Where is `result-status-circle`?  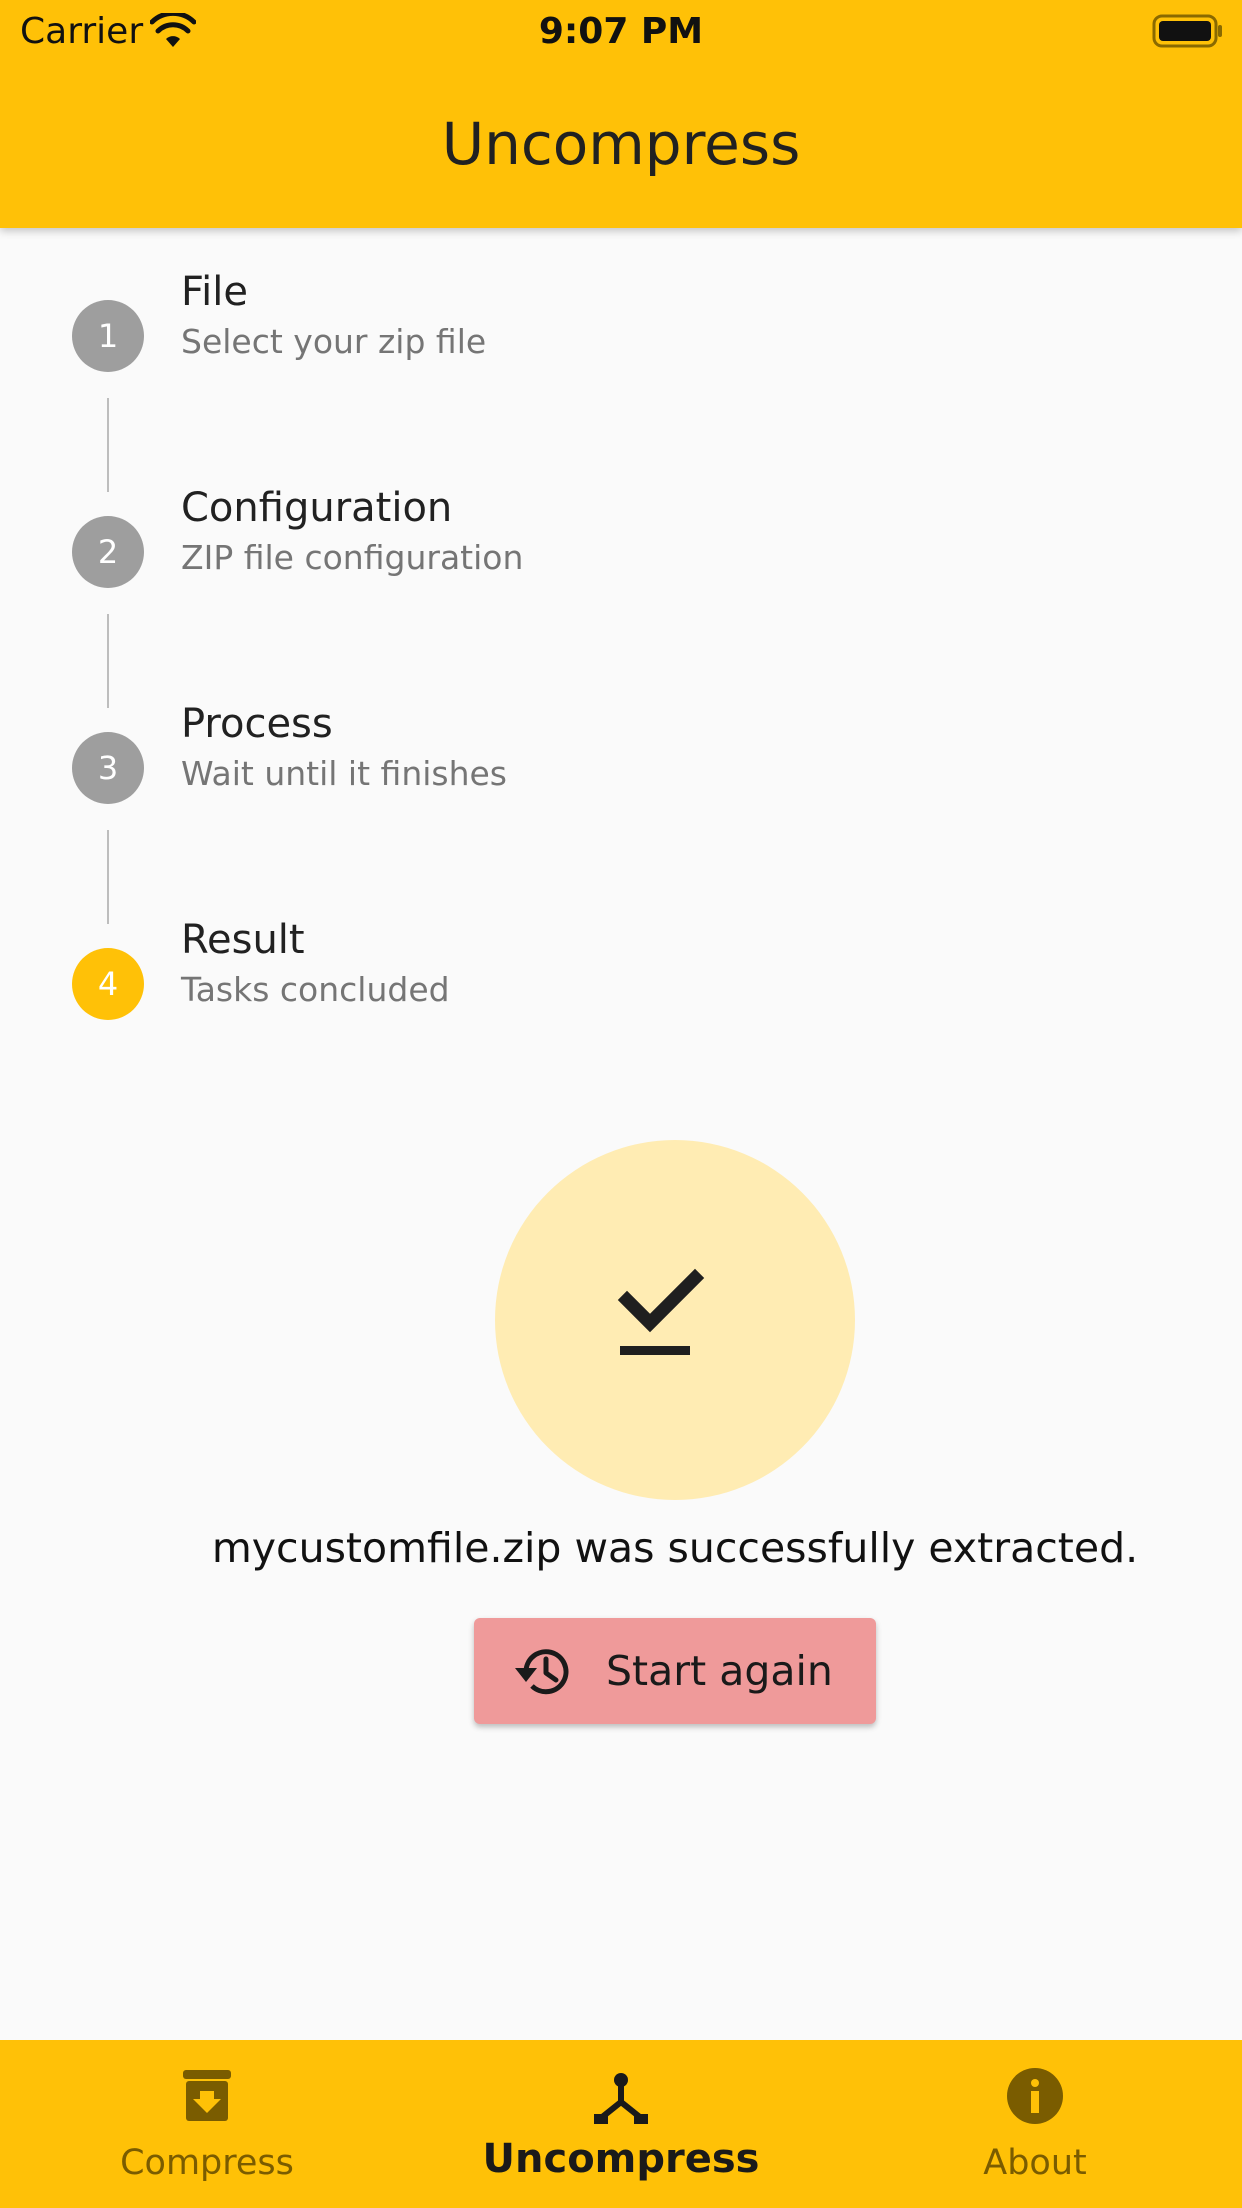
result-status-circle is located at coordinates (675, 1320).